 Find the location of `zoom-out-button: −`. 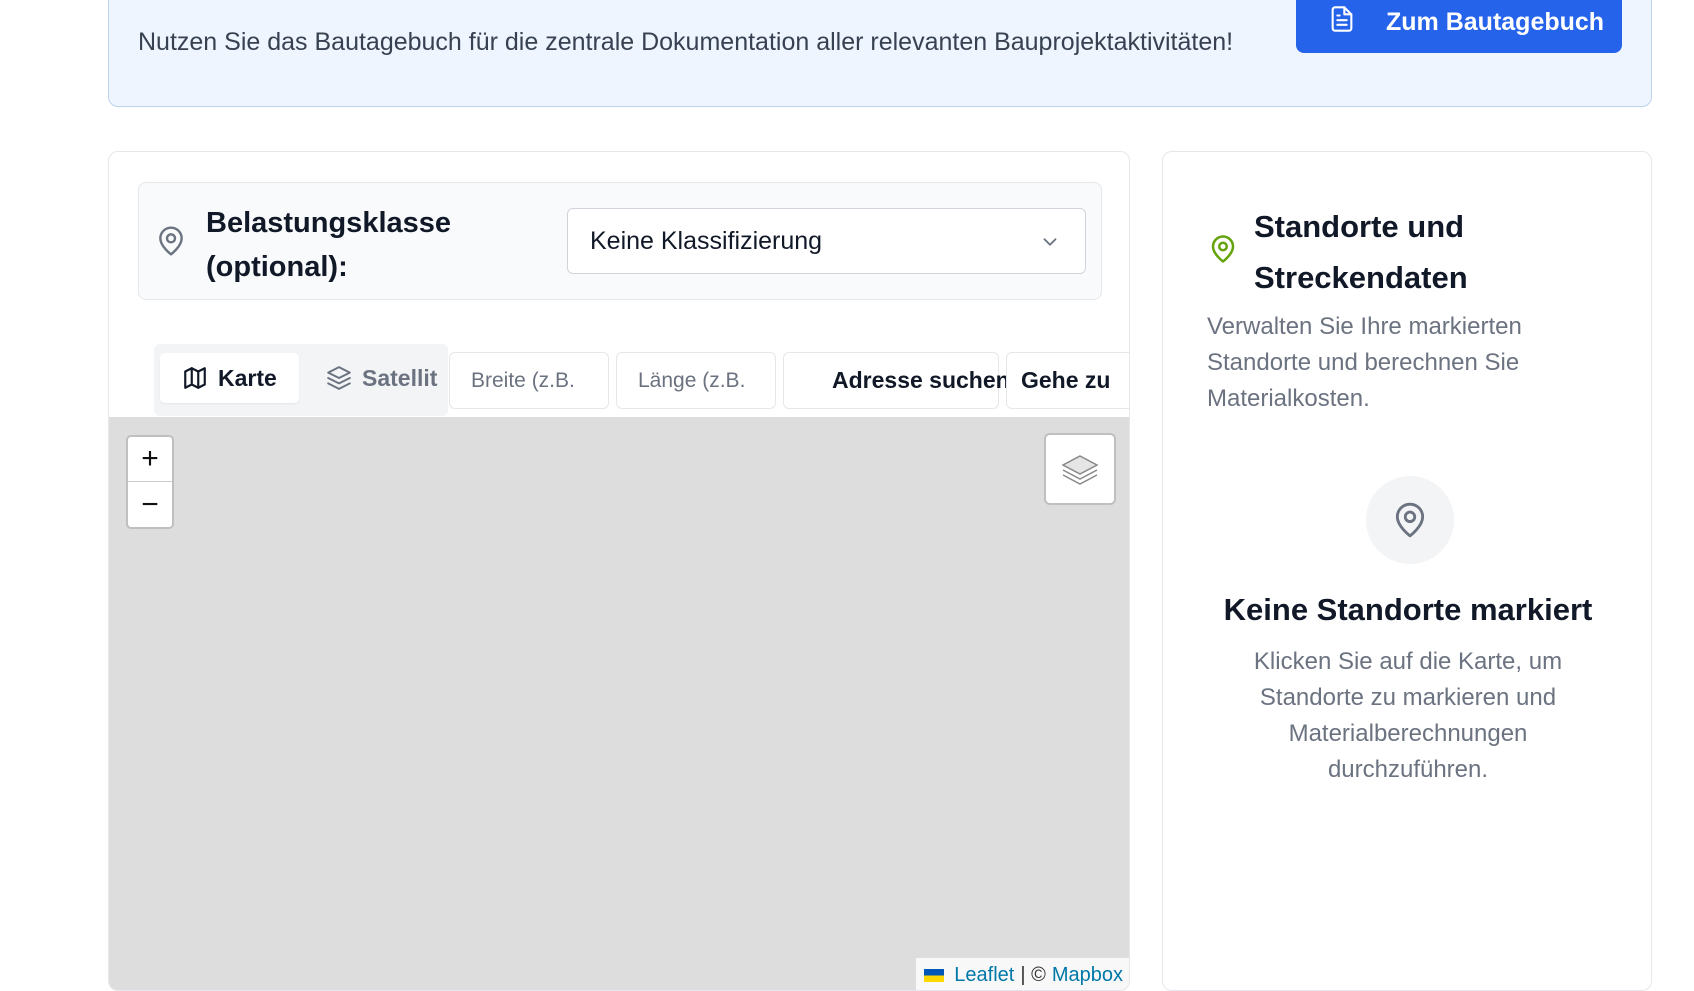

zoom-out-button: − is located at coordinates (150, 504).